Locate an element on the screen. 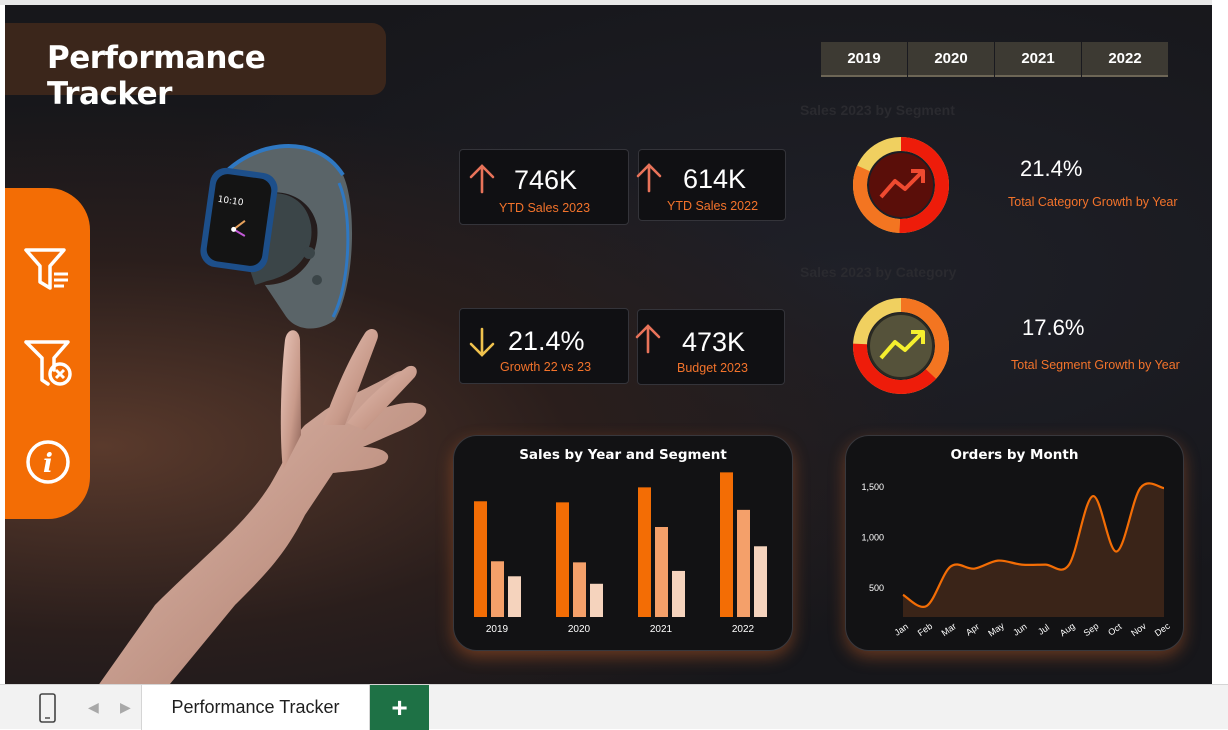 This screenshot has height=730, width=1228. kpi-label: Budget 2023 is located at coordinates (712, 368).